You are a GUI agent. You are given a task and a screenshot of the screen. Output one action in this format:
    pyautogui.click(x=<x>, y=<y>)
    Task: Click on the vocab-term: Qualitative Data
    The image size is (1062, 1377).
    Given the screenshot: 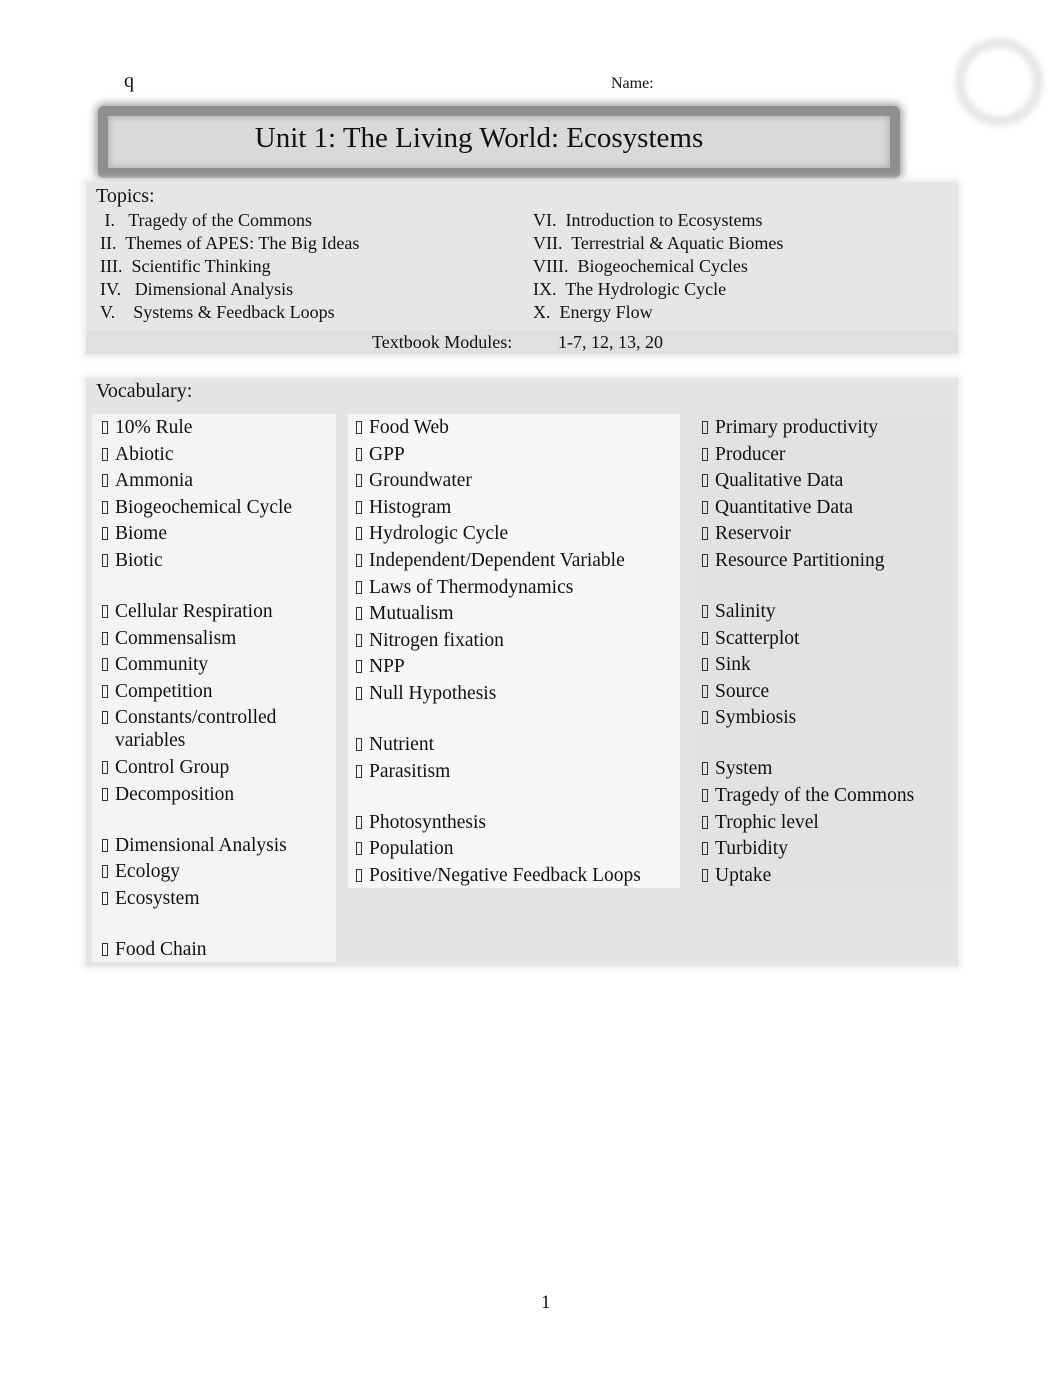 What is the action you would take?
    pyautogui.click(x=779, y=481)
    